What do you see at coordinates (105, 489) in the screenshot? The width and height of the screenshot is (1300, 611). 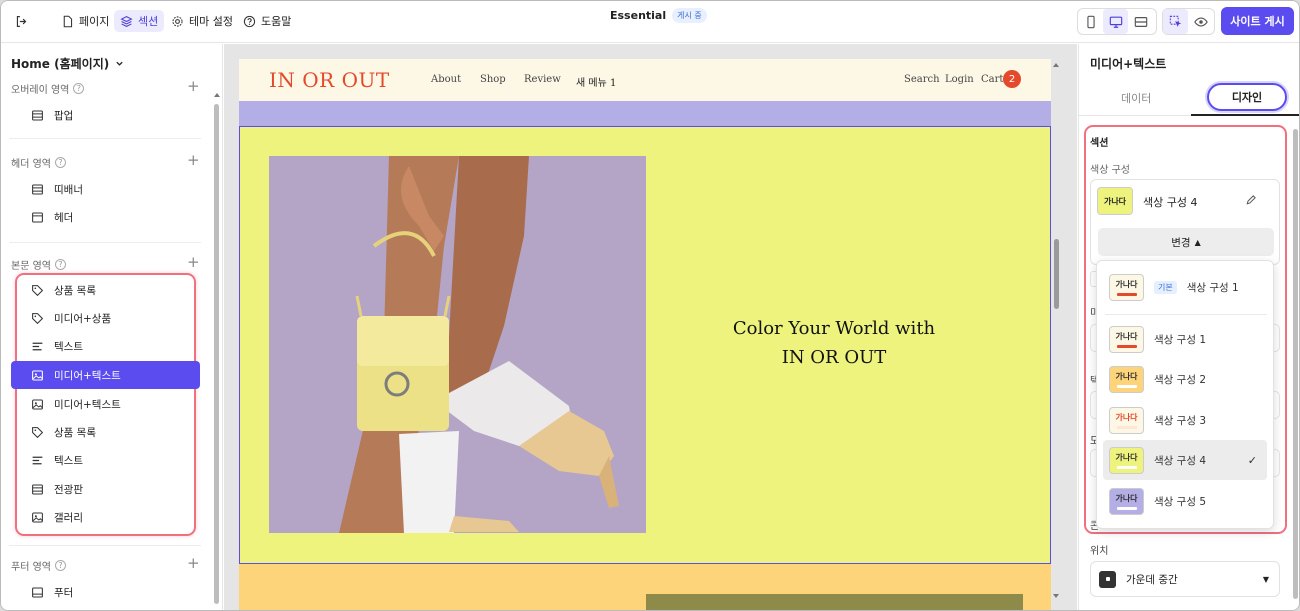 I see `sidebar-item-marquee: 전광판` at bounding box center [105, 489].